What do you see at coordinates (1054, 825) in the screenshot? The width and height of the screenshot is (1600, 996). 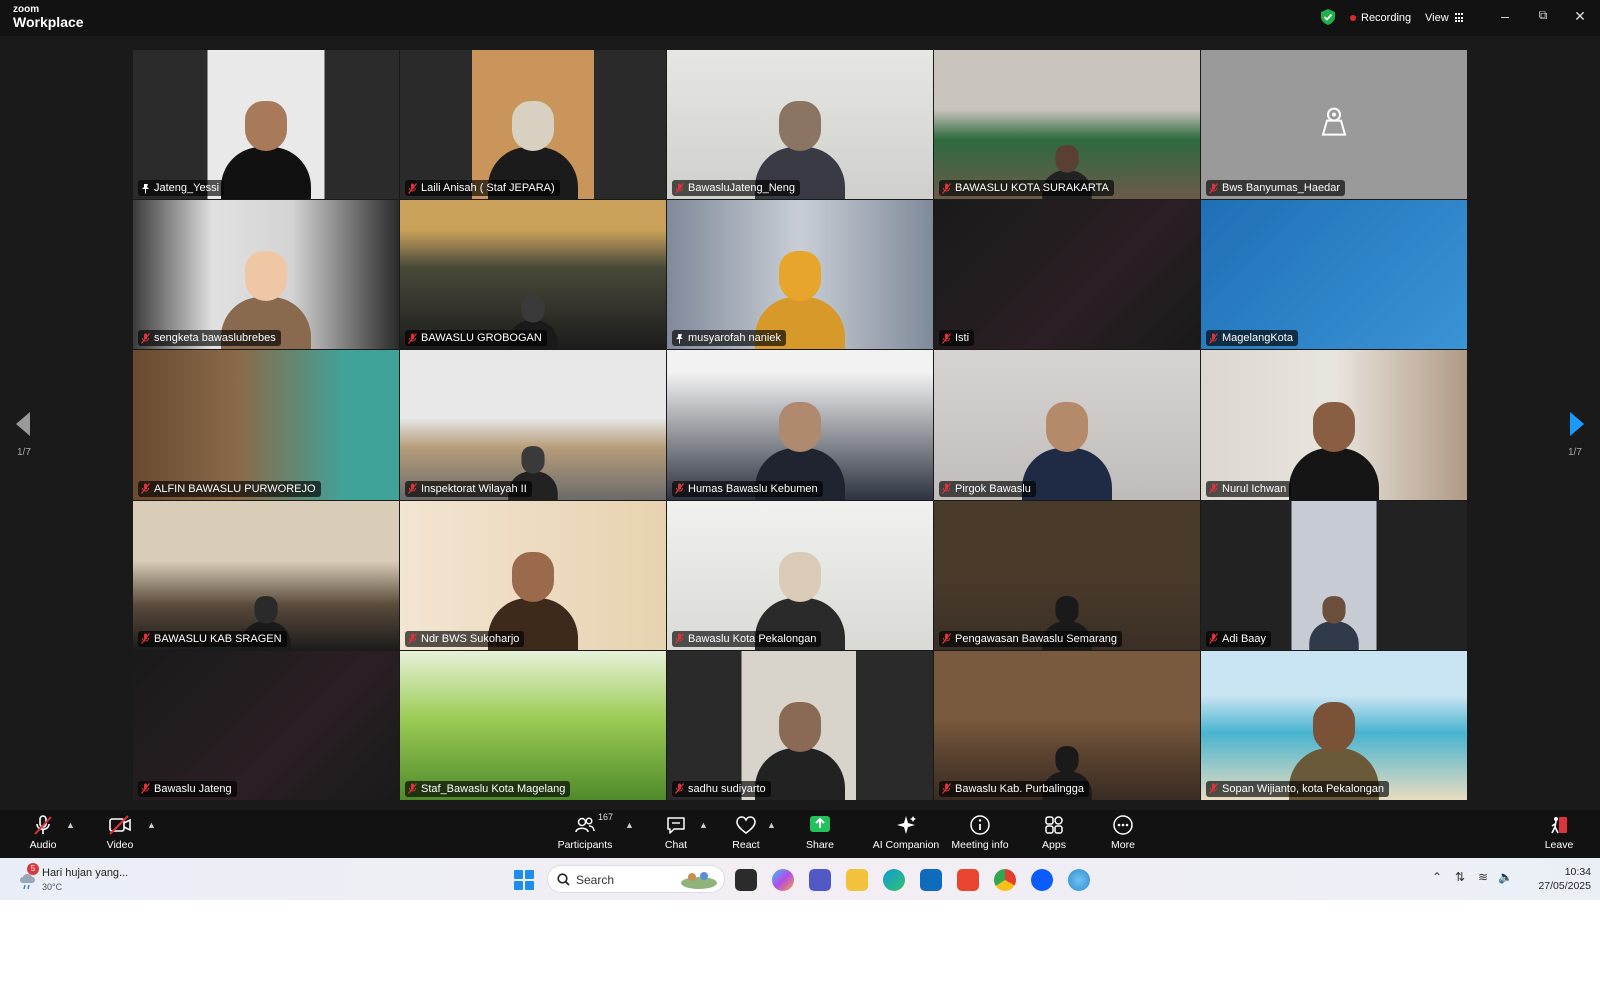 I see `apps-icon` at bounding box center [1054, 825].